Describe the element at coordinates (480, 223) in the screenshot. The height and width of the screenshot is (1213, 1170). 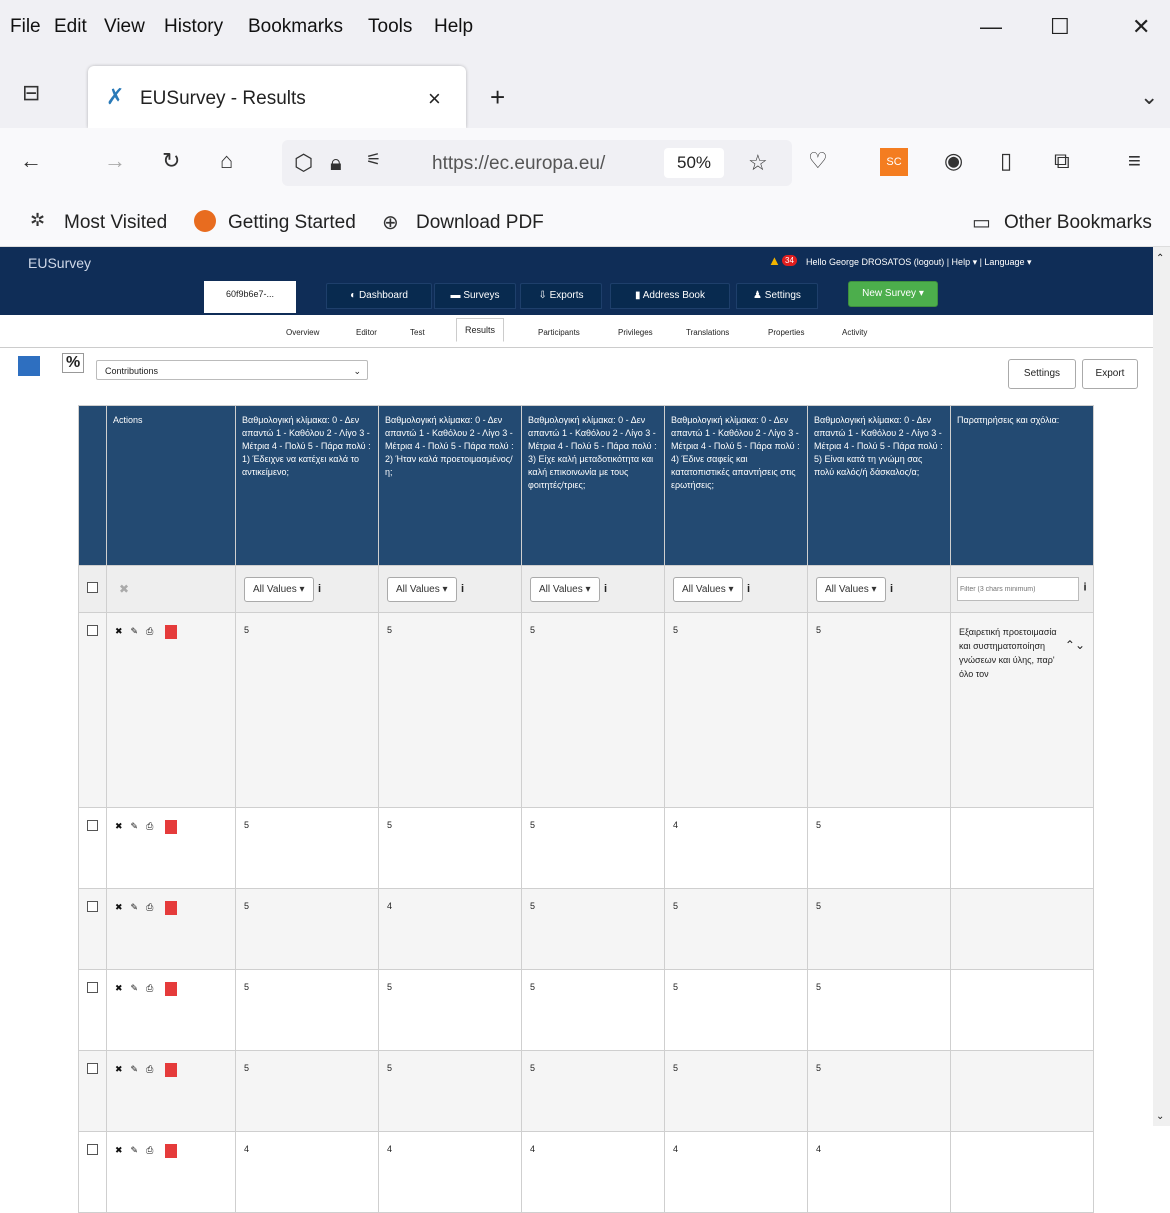
I see `bookmark-download-pdf: Download PDF` at that location.